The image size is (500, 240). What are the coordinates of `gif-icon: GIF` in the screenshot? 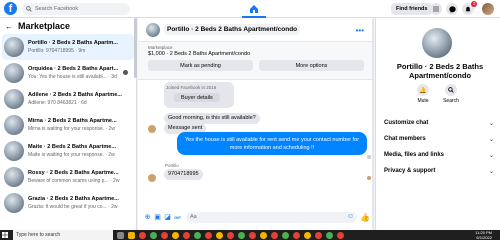 It's located at (177, 217).